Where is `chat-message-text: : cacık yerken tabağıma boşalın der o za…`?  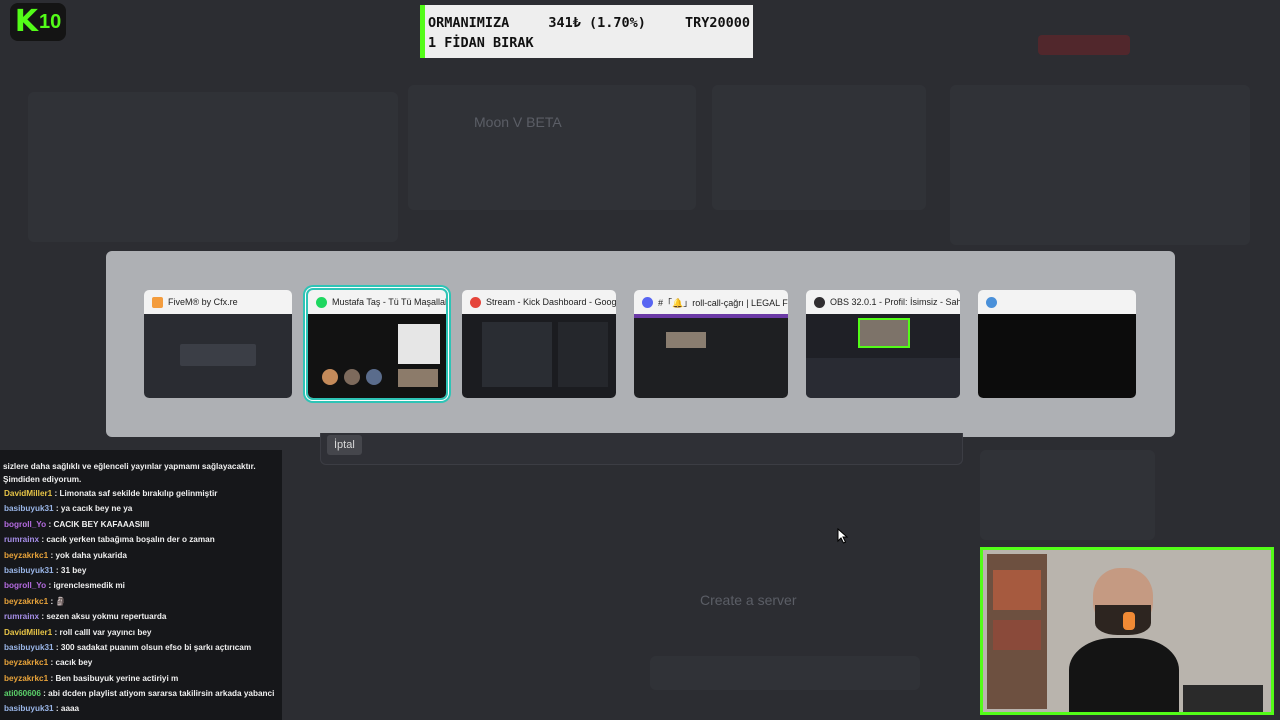
chat-message-text: : cacık yerken tabağıma boşalın der o za… is located at coordinates (128, 540).